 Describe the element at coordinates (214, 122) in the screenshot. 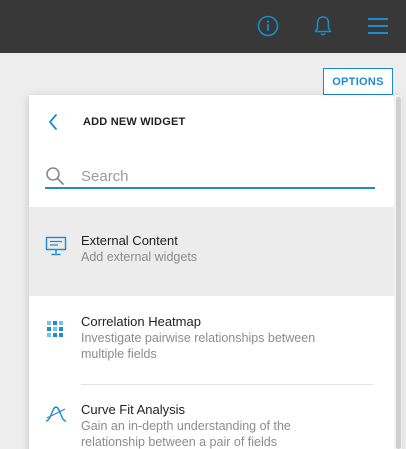

I see `panel-header: ADD NEW WIDGET` at that location.